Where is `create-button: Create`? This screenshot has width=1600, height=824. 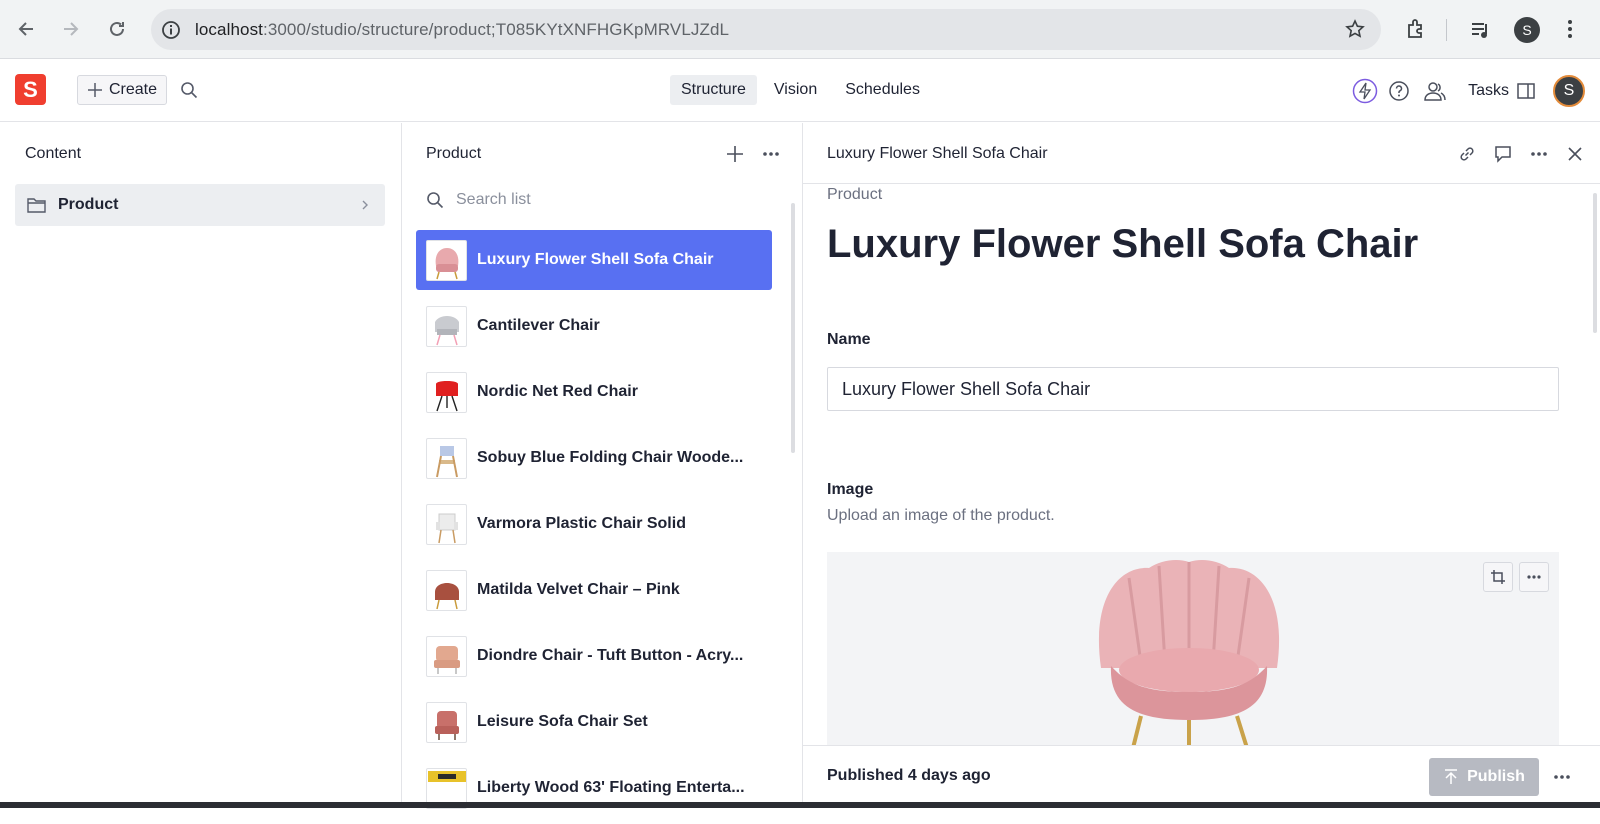
create-button: Create is located at coordinates (122, 90).